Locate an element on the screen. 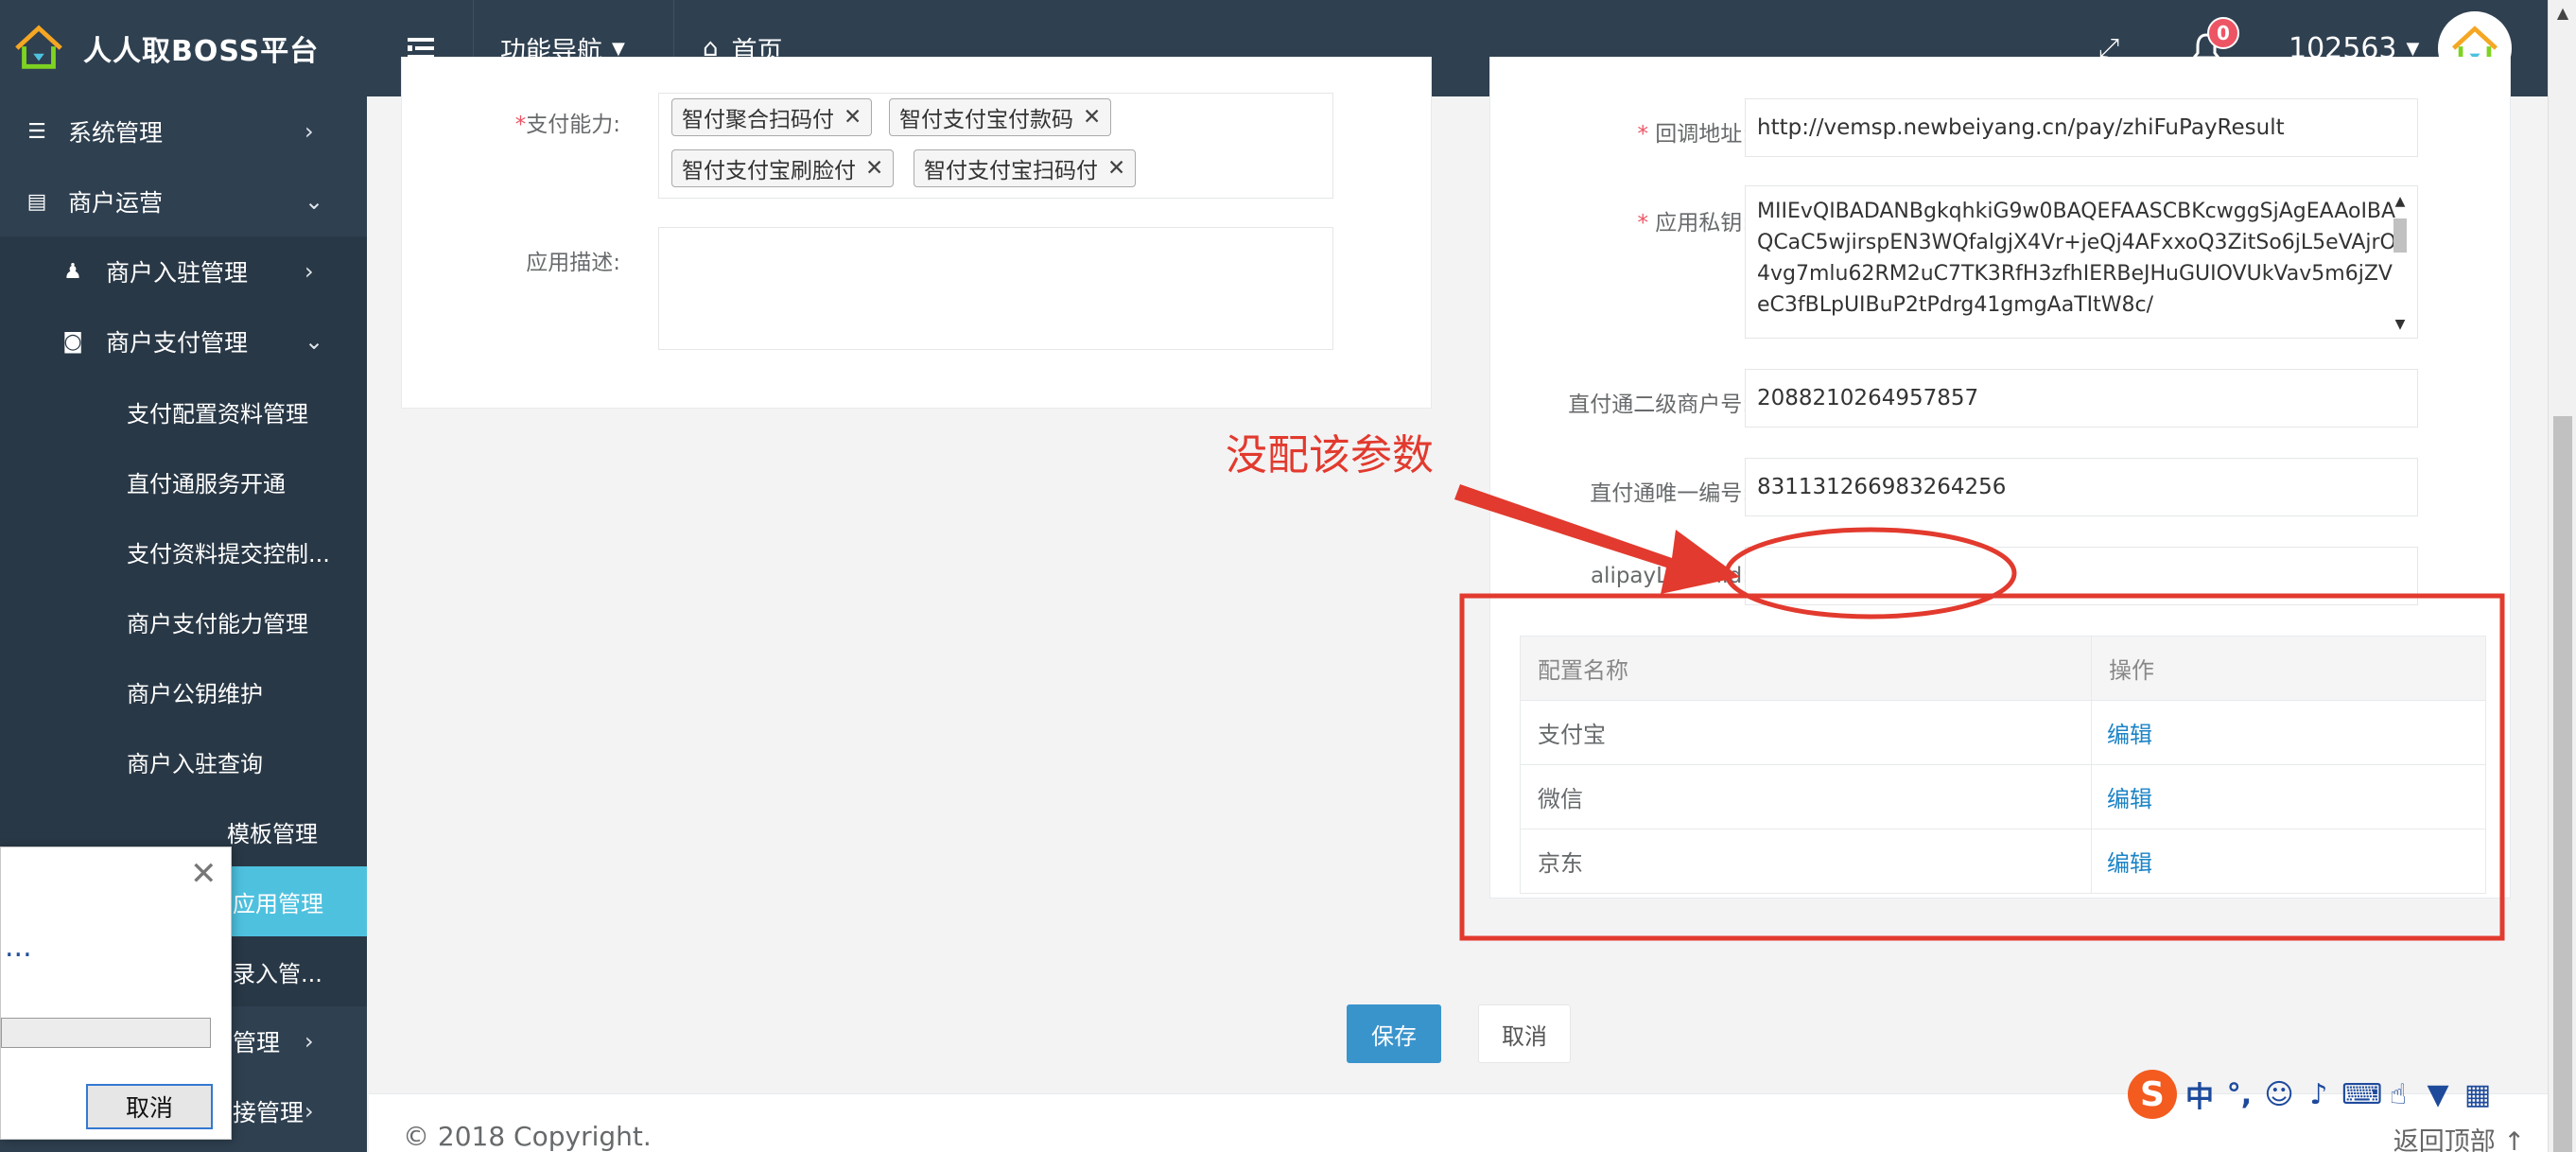  chevron-down-icon: ⌄ is located at coordinates (314, 201).